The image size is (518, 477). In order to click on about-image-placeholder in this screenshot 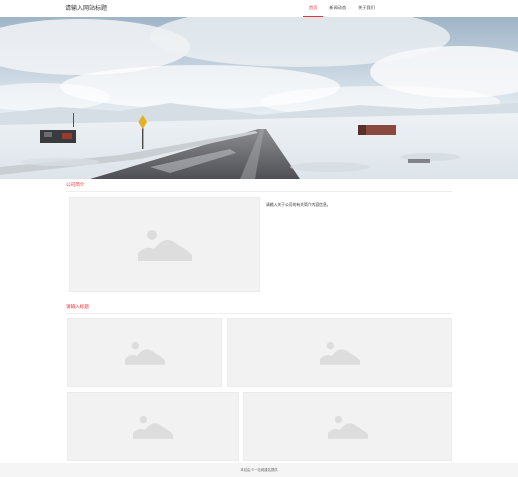, I will do `click(164, 244)`.